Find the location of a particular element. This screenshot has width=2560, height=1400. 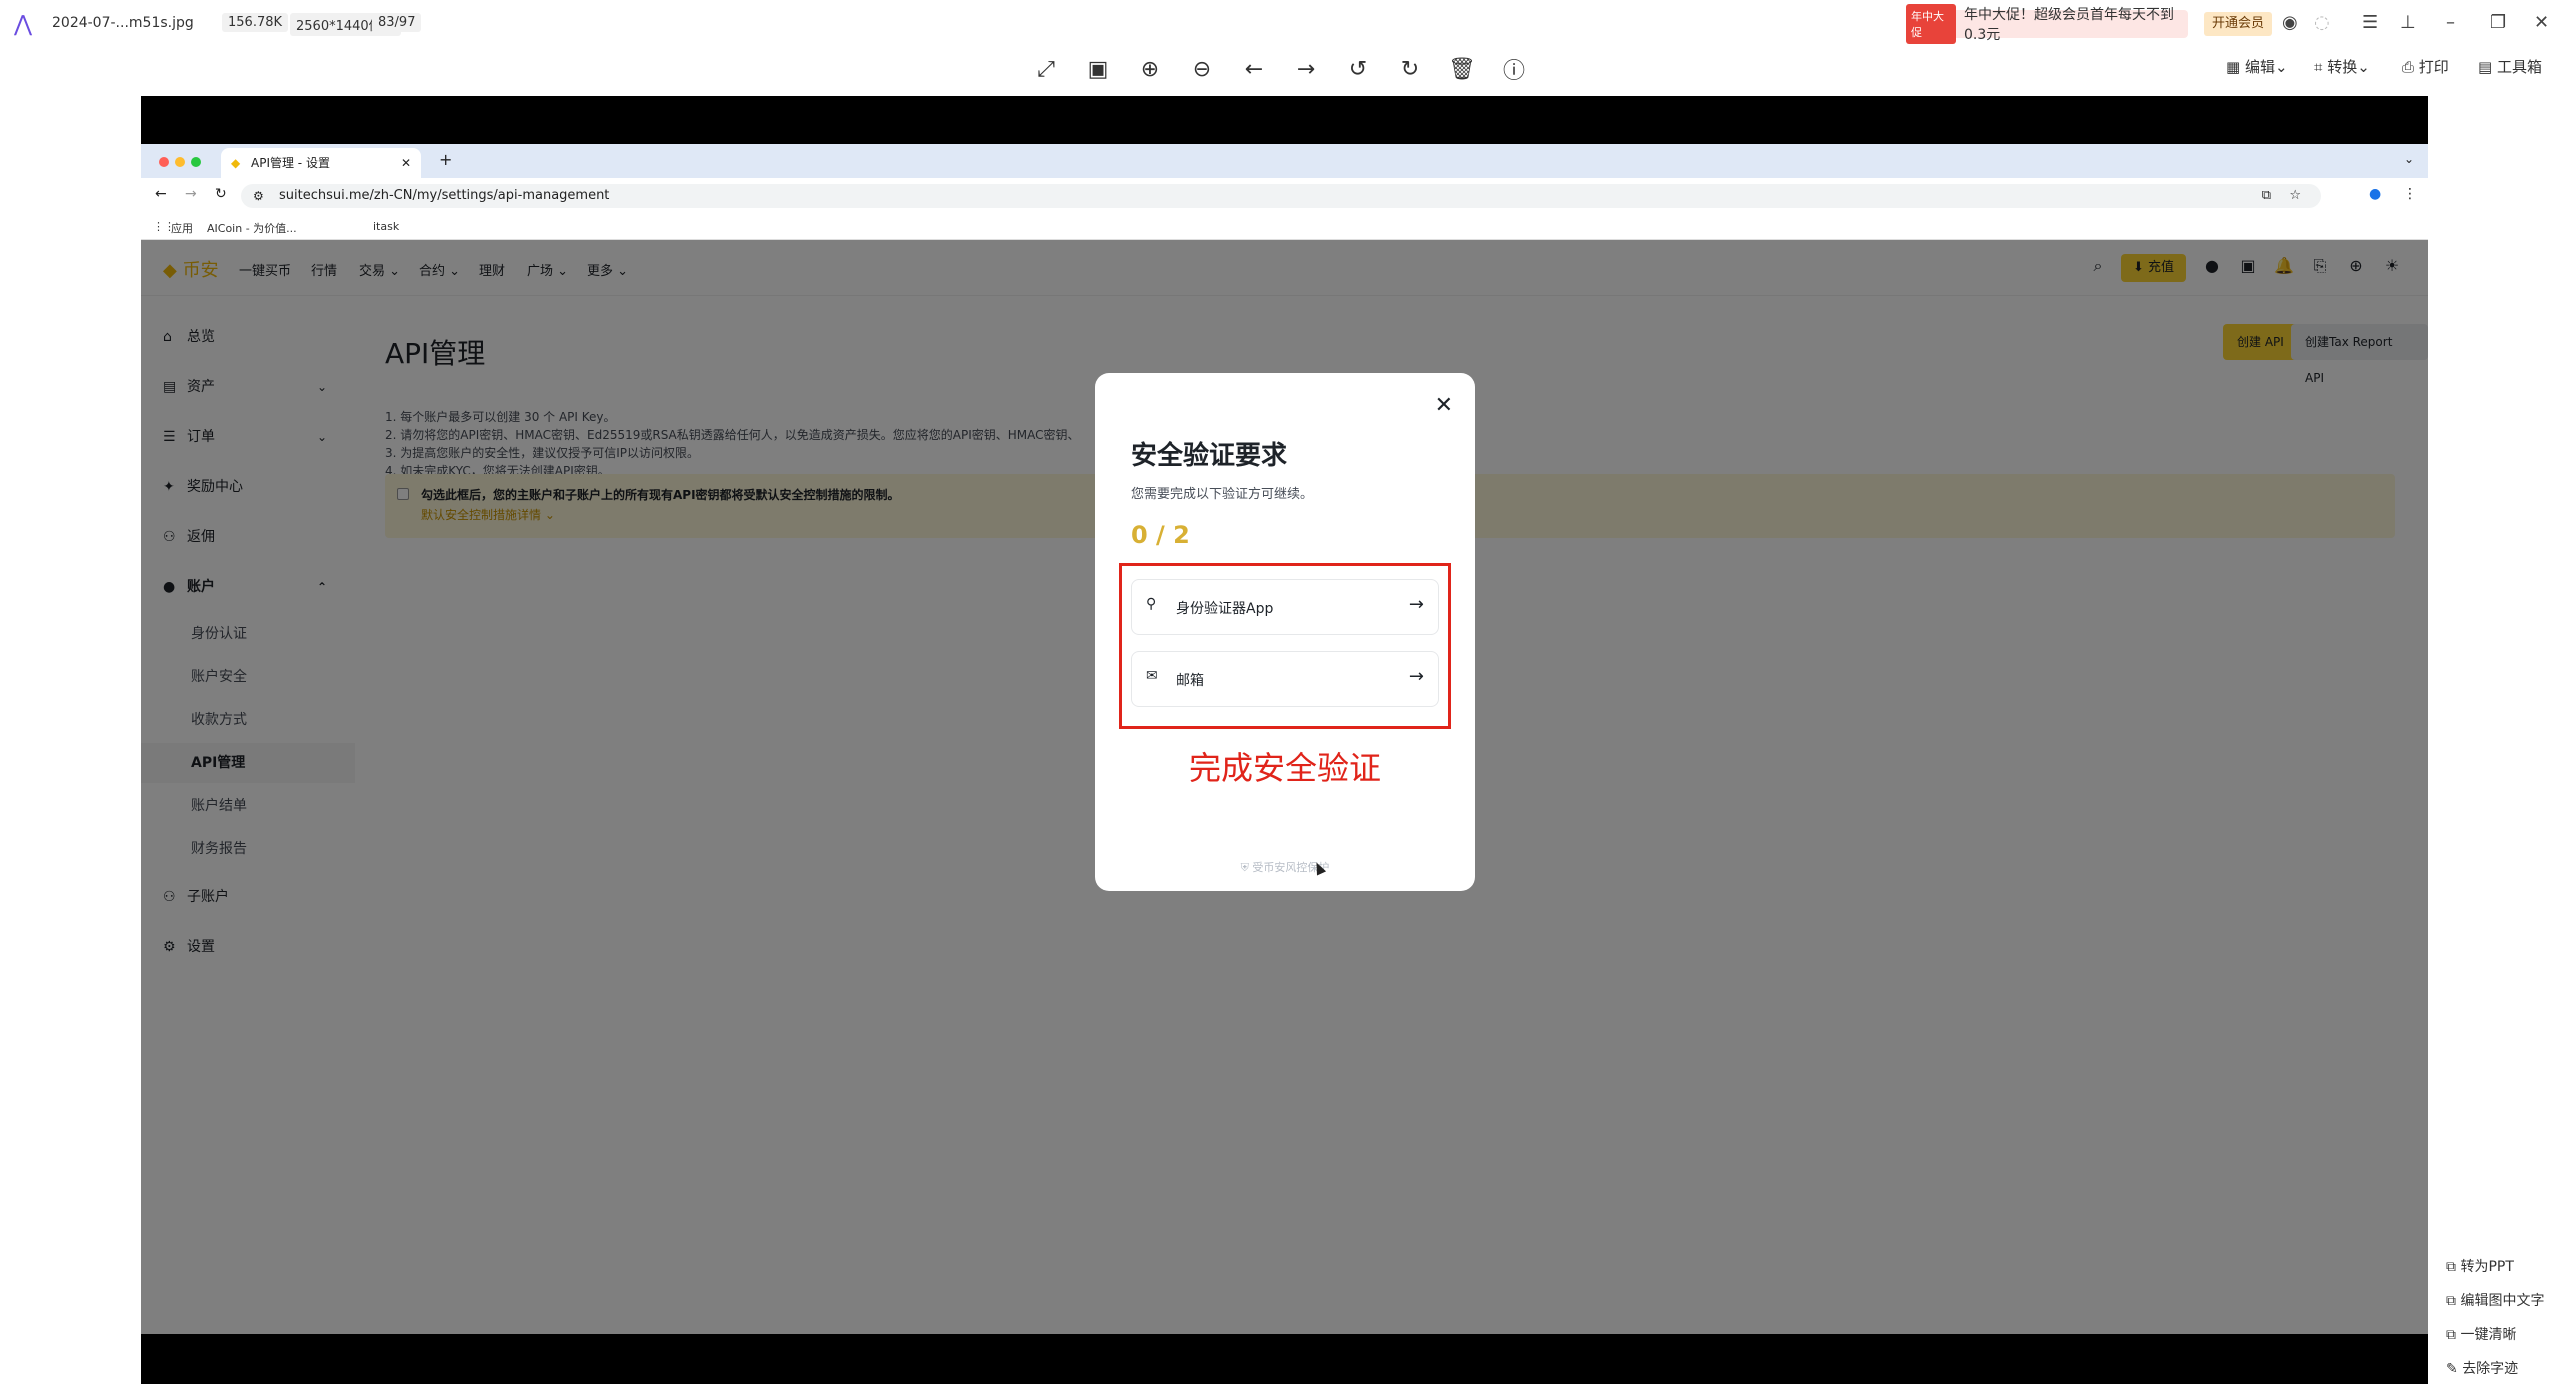

prev-icon: ← is located at coordinates (1254, 69).